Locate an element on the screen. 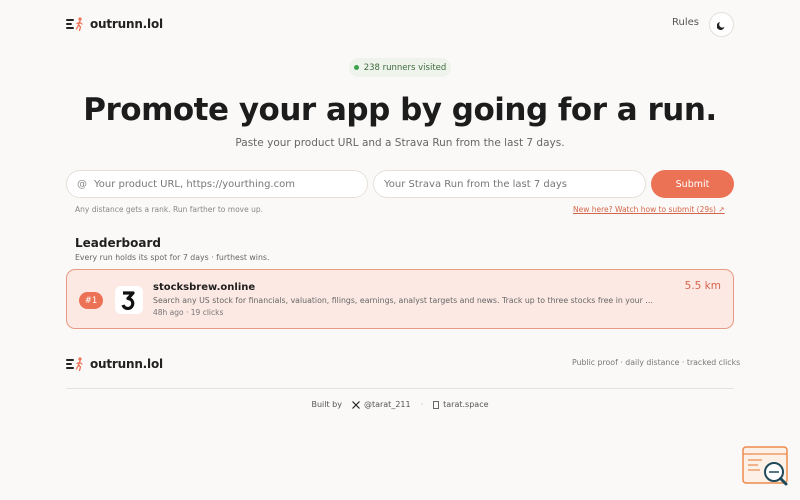  at-icon: @ is located at coordinates (82, 184).